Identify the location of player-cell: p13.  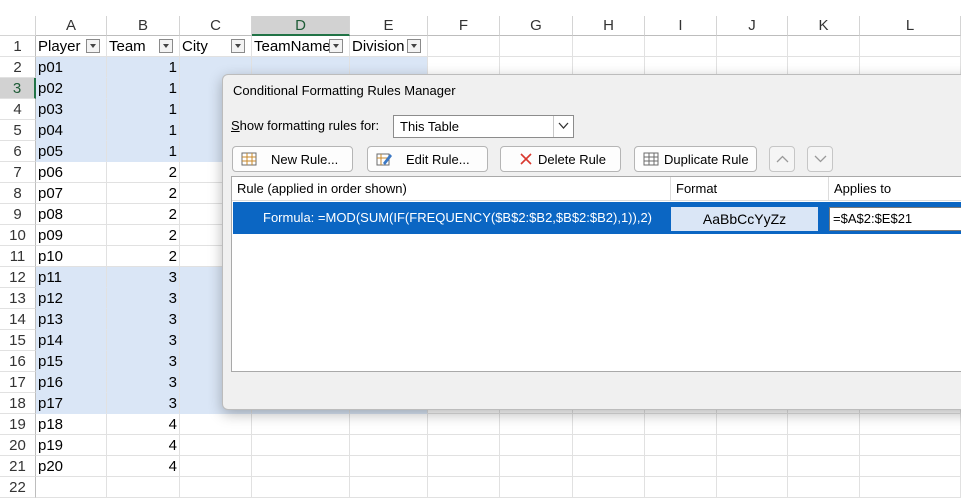
(71, 319).